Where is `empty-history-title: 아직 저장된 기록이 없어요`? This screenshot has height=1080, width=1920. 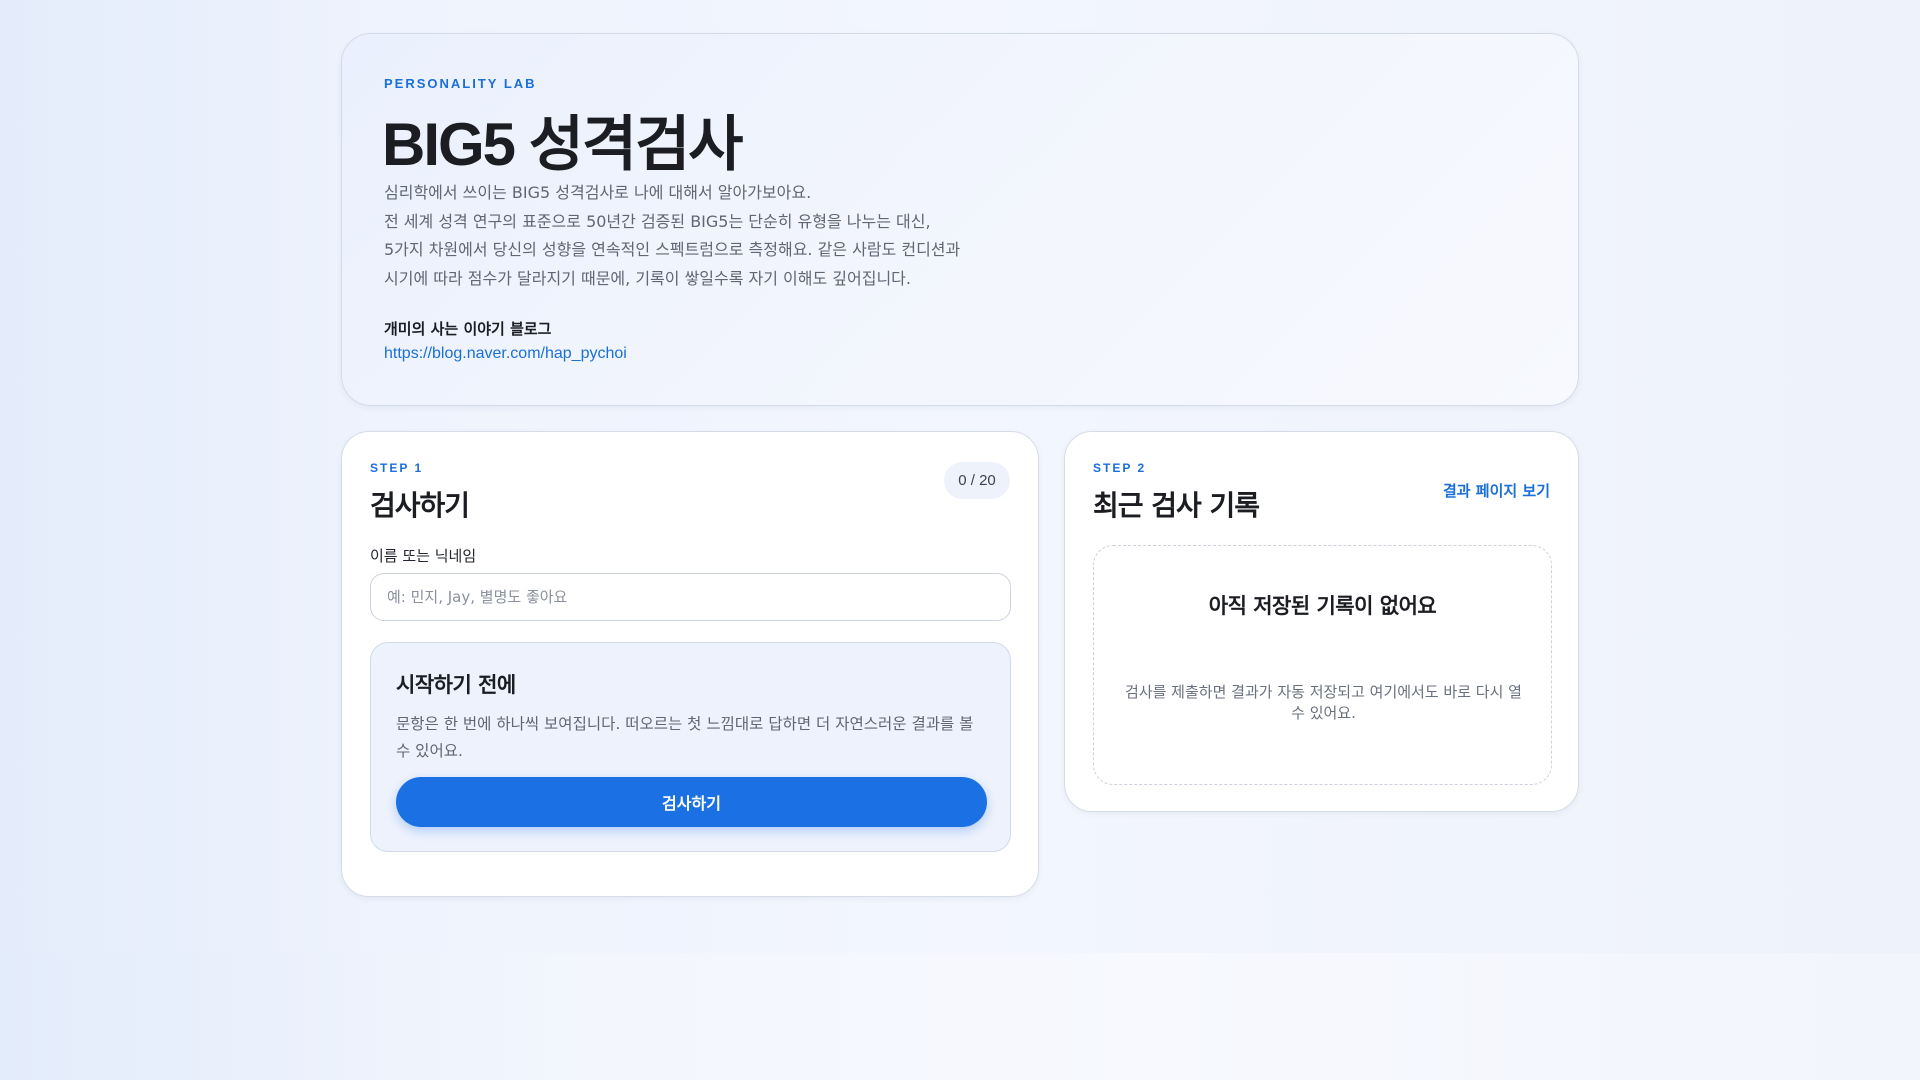
empty-history-title: 아직 저장된 기록이 없어요 is located at coordinates (1322, 606).